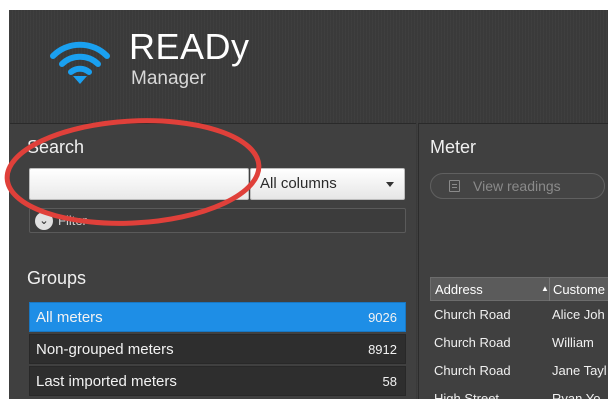  I want to click on column-select: All columns, so click(327, 184).